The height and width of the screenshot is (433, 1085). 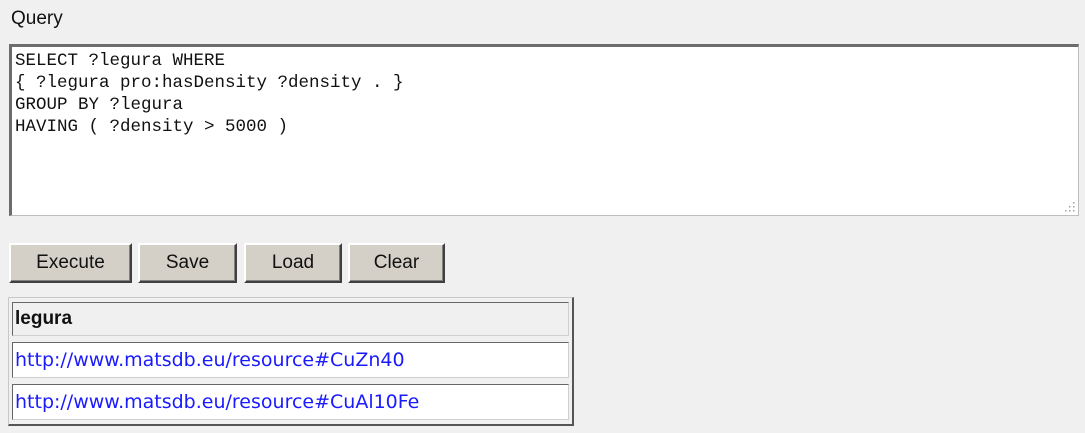 What do you see at coordinates (1070, 207) in the screenshot?
I see `resize-grip-icon` at bounding box center [1070, 207].